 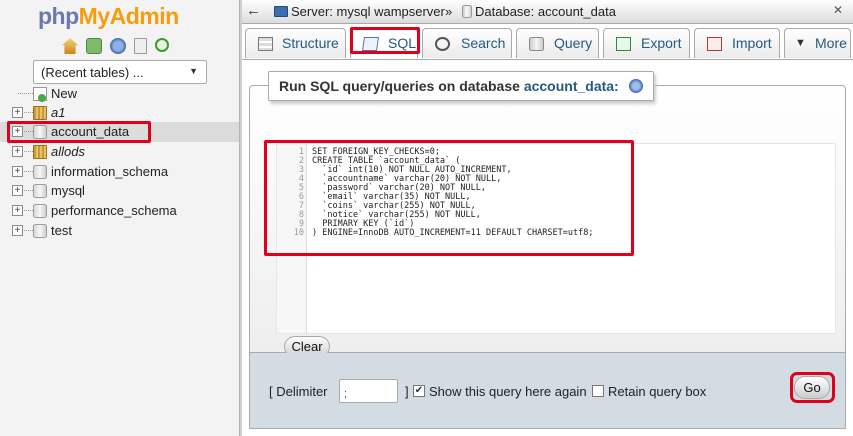 What do you see at coordinates (265, 44) in the screenshot?
I see `structure-icon` at bounding box center [265, 44].